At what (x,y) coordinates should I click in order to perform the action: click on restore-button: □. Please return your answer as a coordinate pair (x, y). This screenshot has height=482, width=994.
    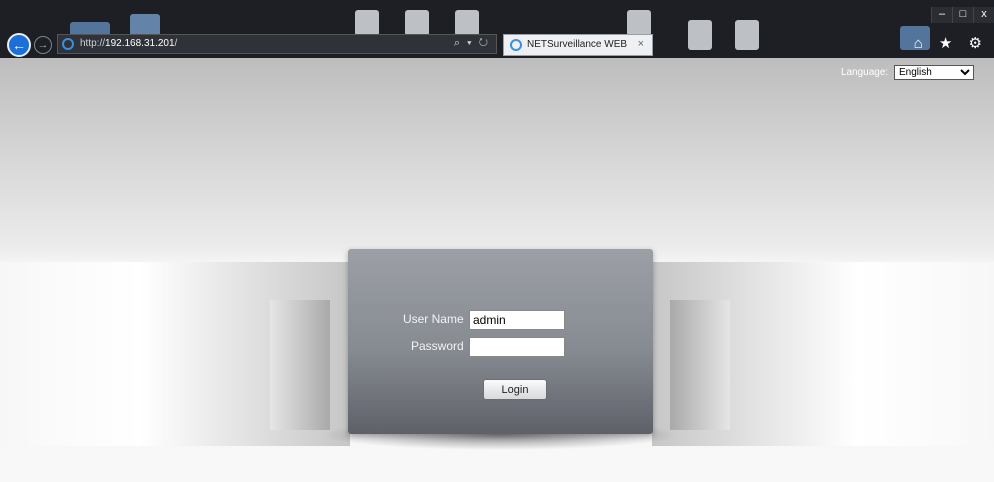
    Looking at the image, I should click on (962, 15).